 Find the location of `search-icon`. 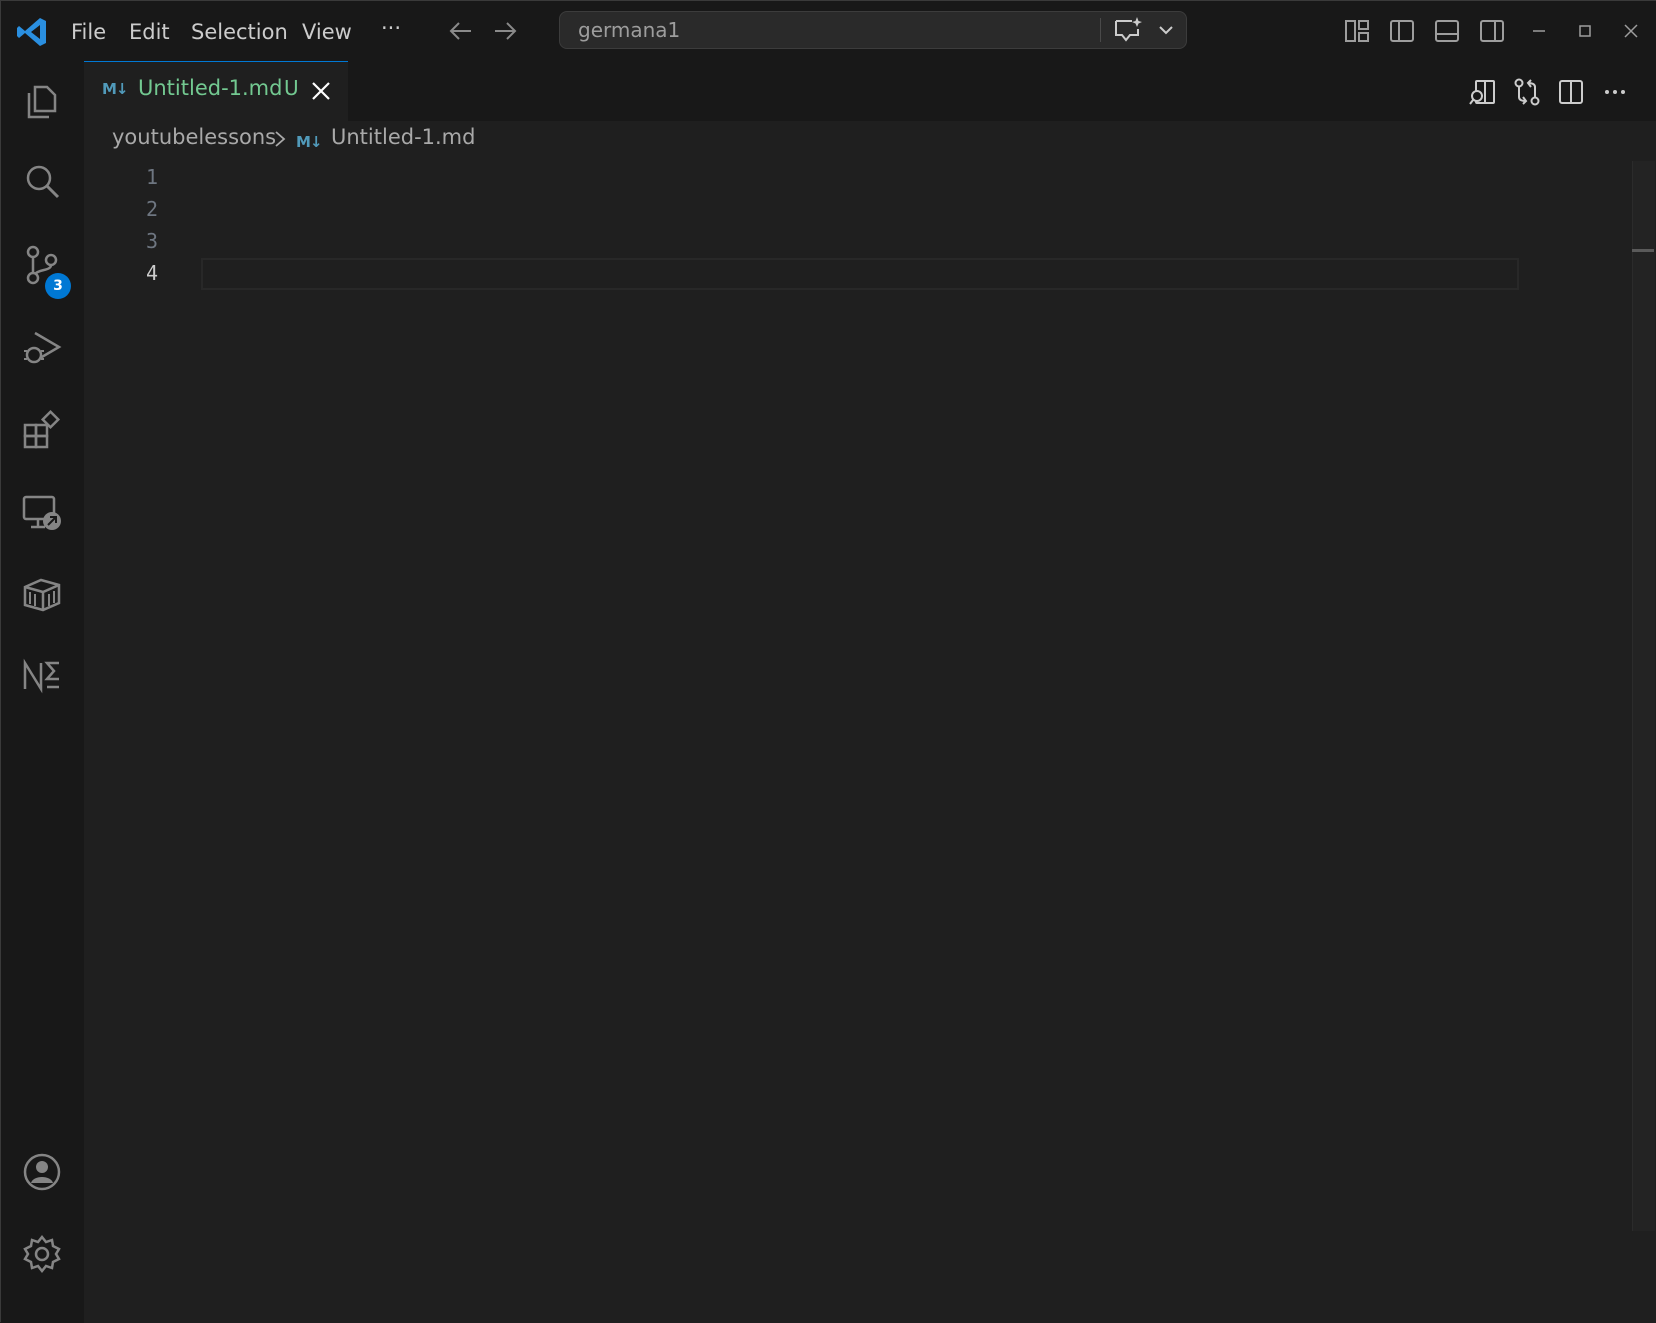

search-icon is located at coordinates (42, 182).